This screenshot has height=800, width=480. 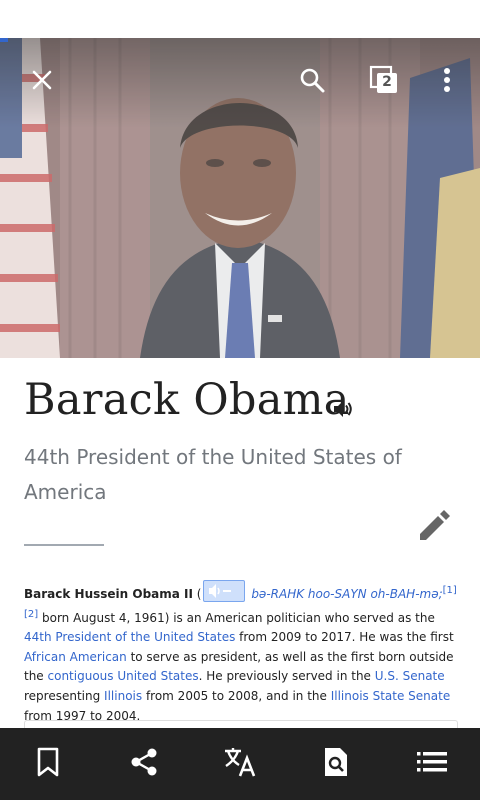 What do you see at coordinates (64, 545) in the screenshot?
I see `title-divider` at bounding box center [64, 545].